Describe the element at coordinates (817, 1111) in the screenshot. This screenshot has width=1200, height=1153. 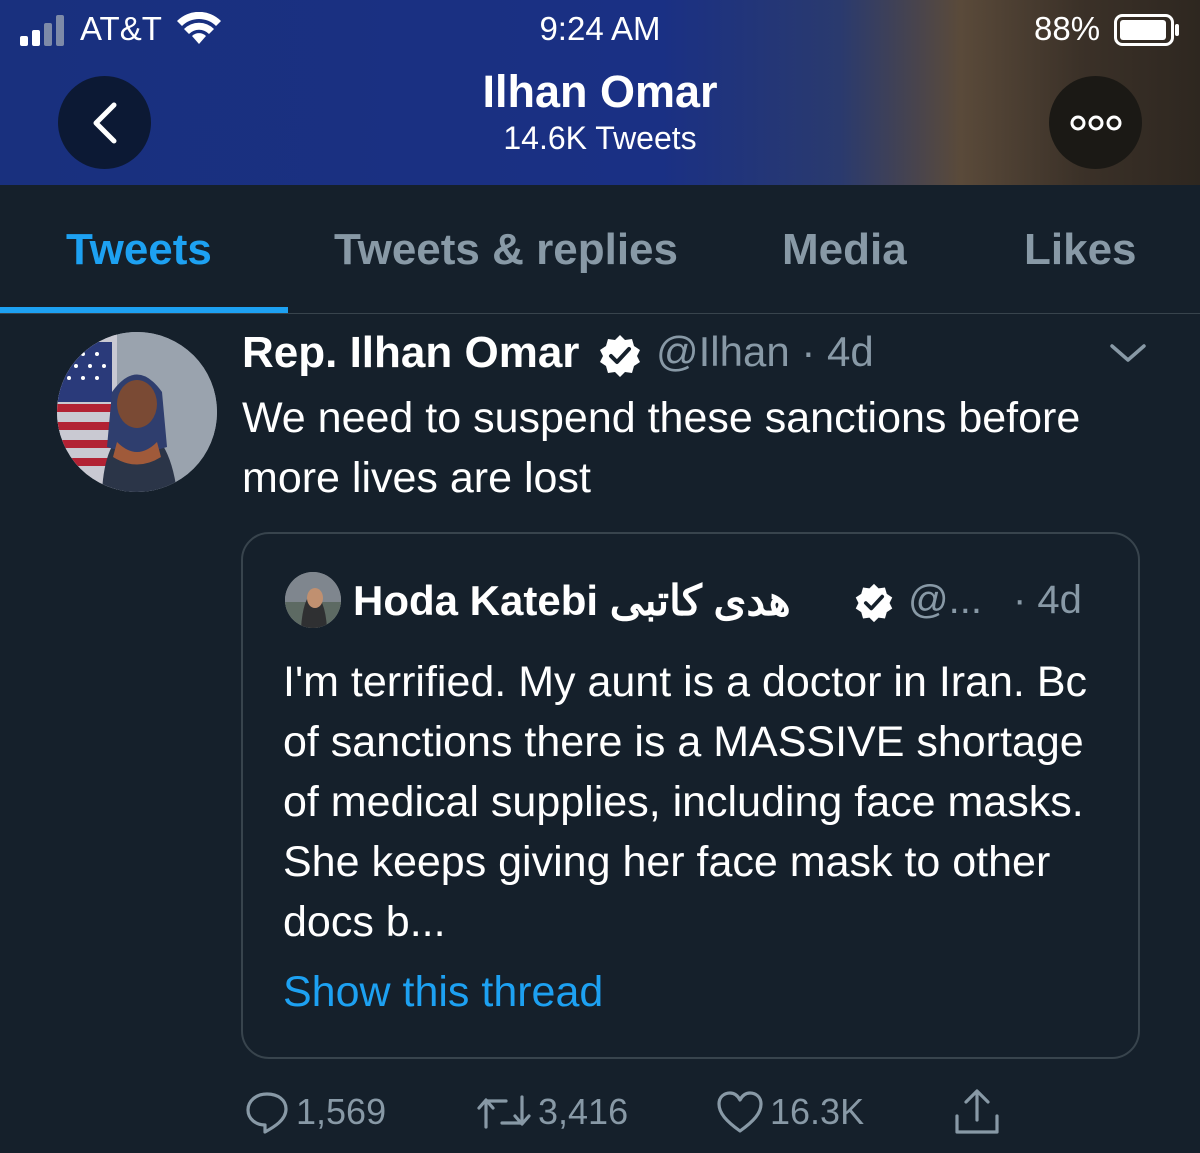
I see `like-count: 16.3K` at that location.